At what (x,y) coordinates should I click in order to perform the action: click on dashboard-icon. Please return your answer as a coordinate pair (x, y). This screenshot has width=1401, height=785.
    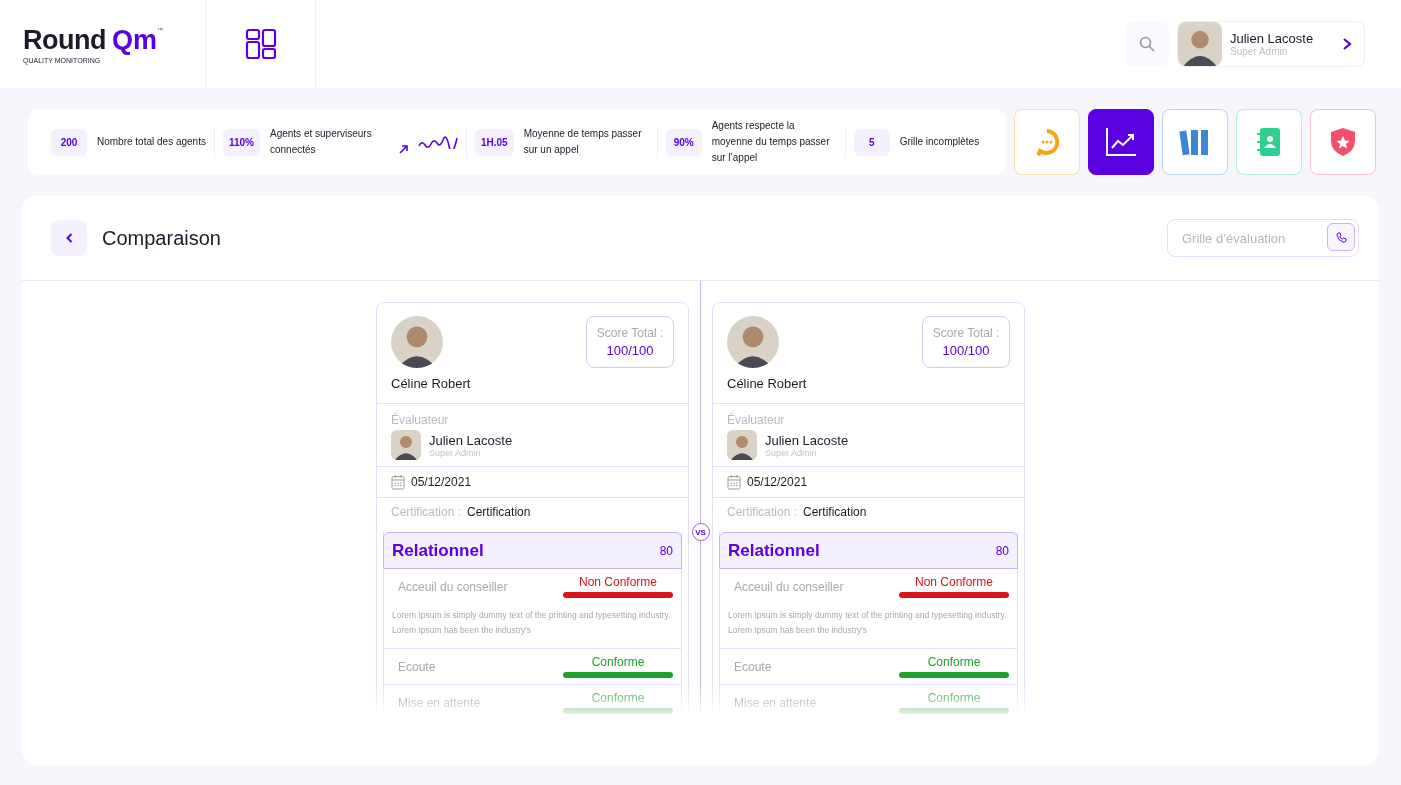
    Looking at the image, I should click on (260, 44).